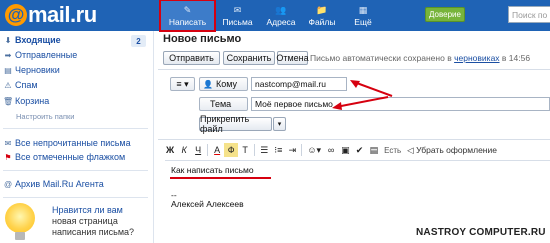 The width and height of the screenshot is (550, 243). Describe the element at coordinates (278, 150) in the screenshot. I see `list-icon: ⁝≡` at that location.